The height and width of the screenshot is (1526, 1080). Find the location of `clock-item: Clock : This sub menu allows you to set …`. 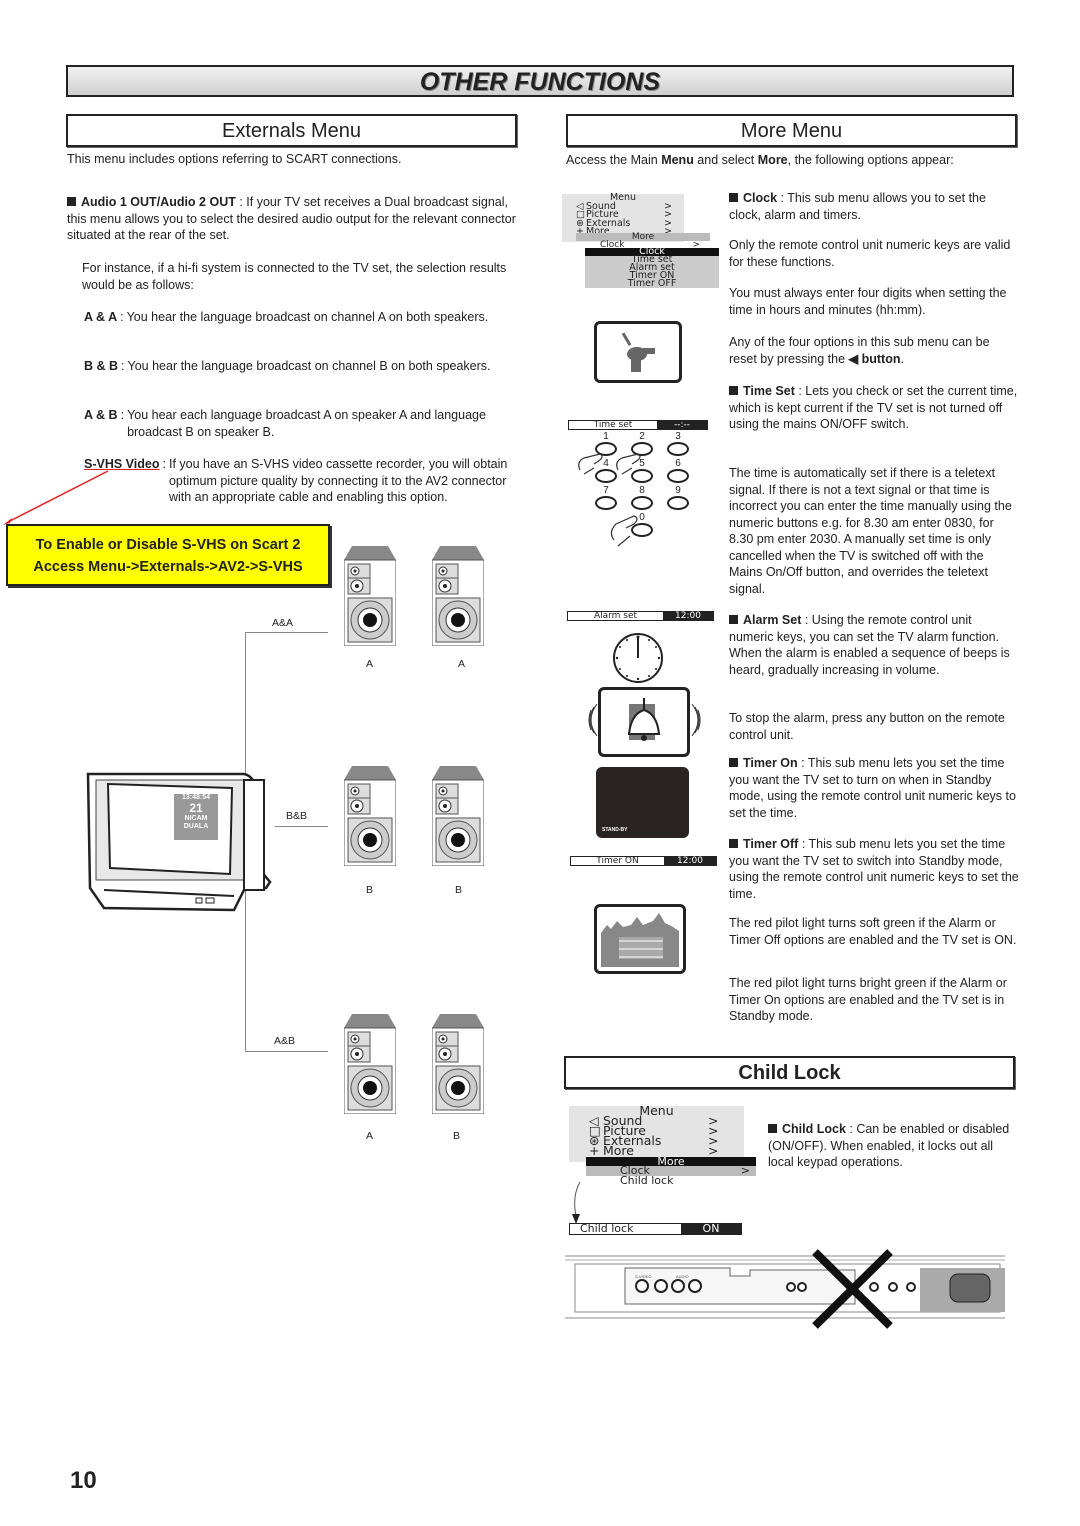

clock-item: Clock : This sub menu allows you to set … is located at coordinates (874, 206).